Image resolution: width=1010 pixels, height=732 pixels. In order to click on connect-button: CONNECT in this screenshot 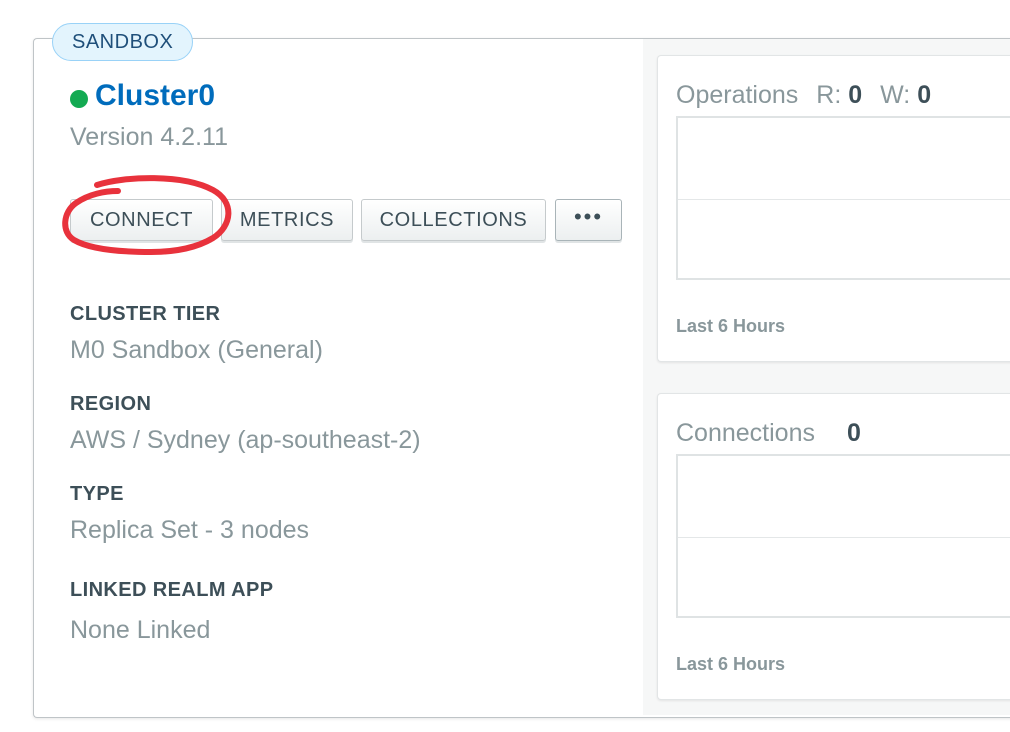, I will do `click(141, 220)`.